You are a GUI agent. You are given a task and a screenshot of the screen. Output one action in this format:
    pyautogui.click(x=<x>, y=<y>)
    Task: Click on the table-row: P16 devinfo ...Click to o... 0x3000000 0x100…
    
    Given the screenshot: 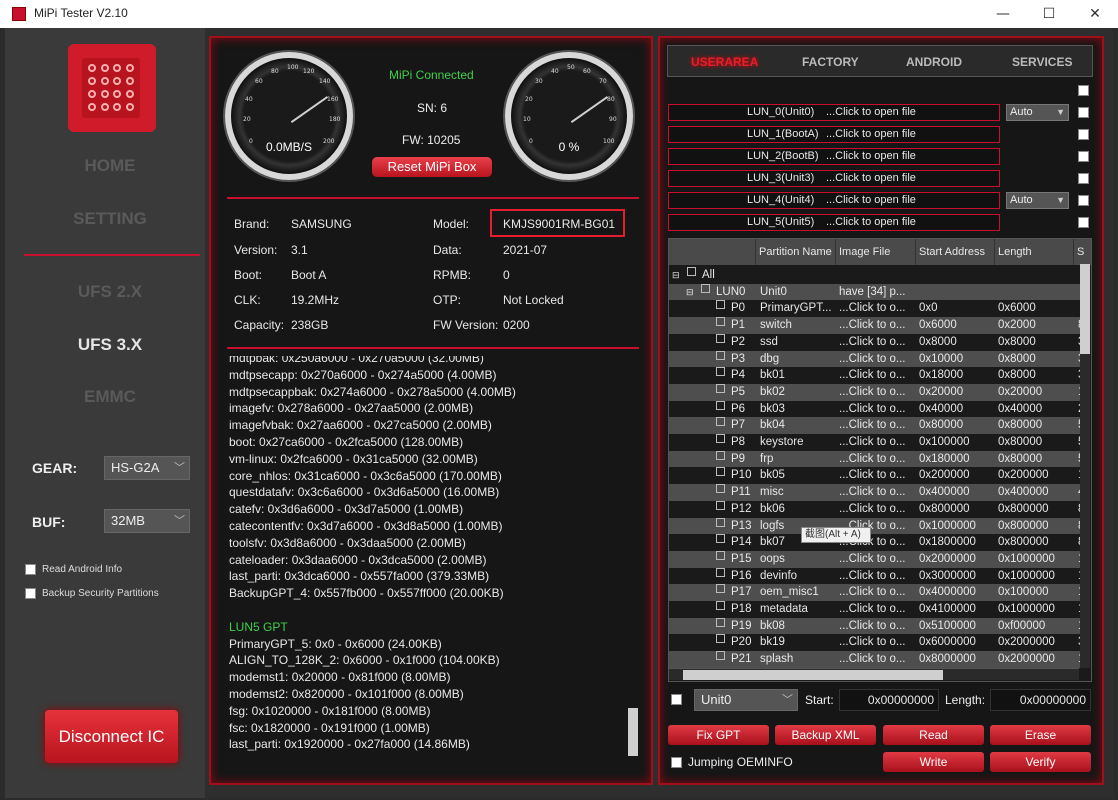 What is the action you would take?
    pyautogui.click(x=876, y=576)
    